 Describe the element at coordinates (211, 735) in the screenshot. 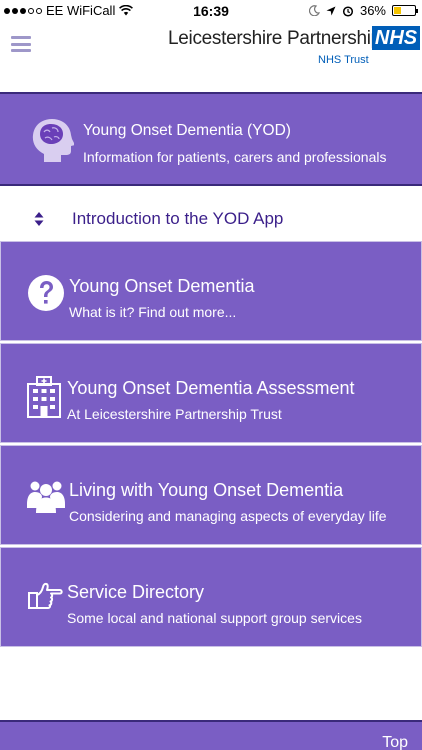

I see `footer-bar: Top` at that location.